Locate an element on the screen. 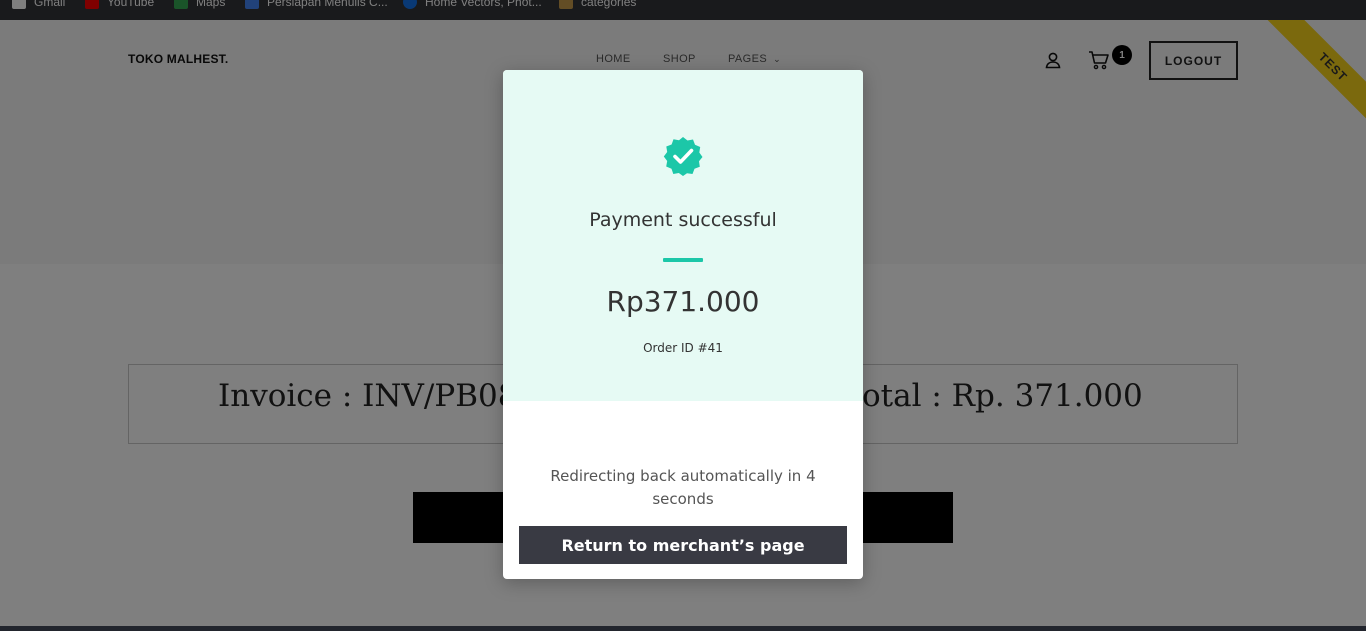  return-to-merchant-button: Return to merchant’s page is located at coordinates (683, 545).